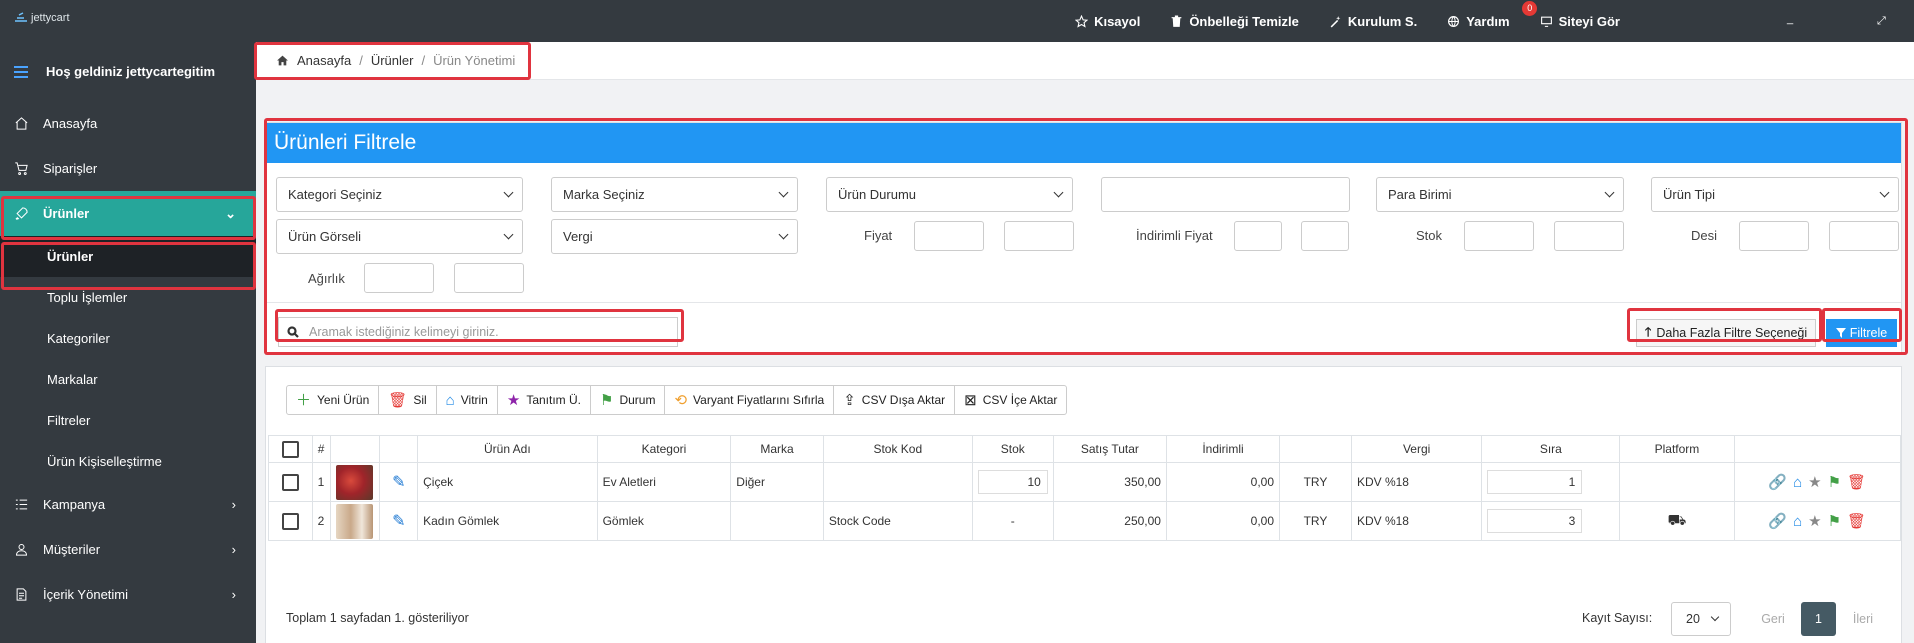 This screenshot has width=1914, height=643. I want to click on sidebar-subitem-brands: Markalar, so click(128, 379).